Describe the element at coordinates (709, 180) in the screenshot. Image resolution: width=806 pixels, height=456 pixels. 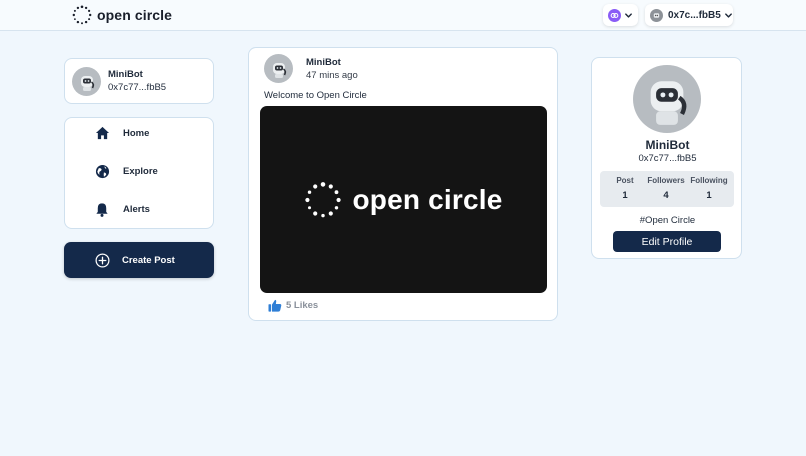
I see `stat-label: Following` at that location.